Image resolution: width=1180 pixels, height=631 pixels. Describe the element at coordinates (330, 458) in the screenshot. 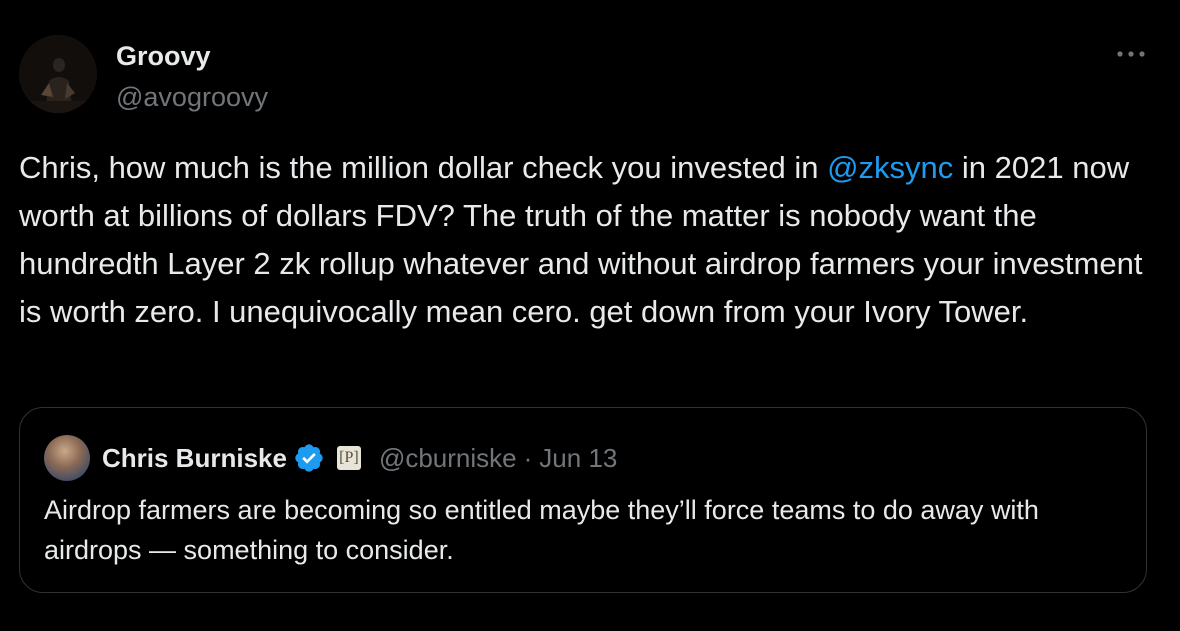

I see `quoted-tweet-header: Chris Burniske [P] @cburniske · Jun 13` at that location.